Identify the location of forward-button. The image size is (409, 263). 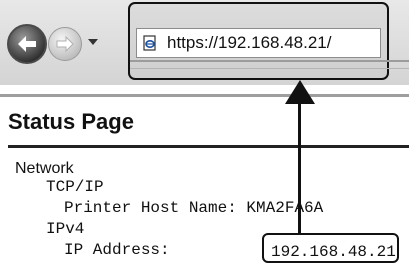
(65, 44).